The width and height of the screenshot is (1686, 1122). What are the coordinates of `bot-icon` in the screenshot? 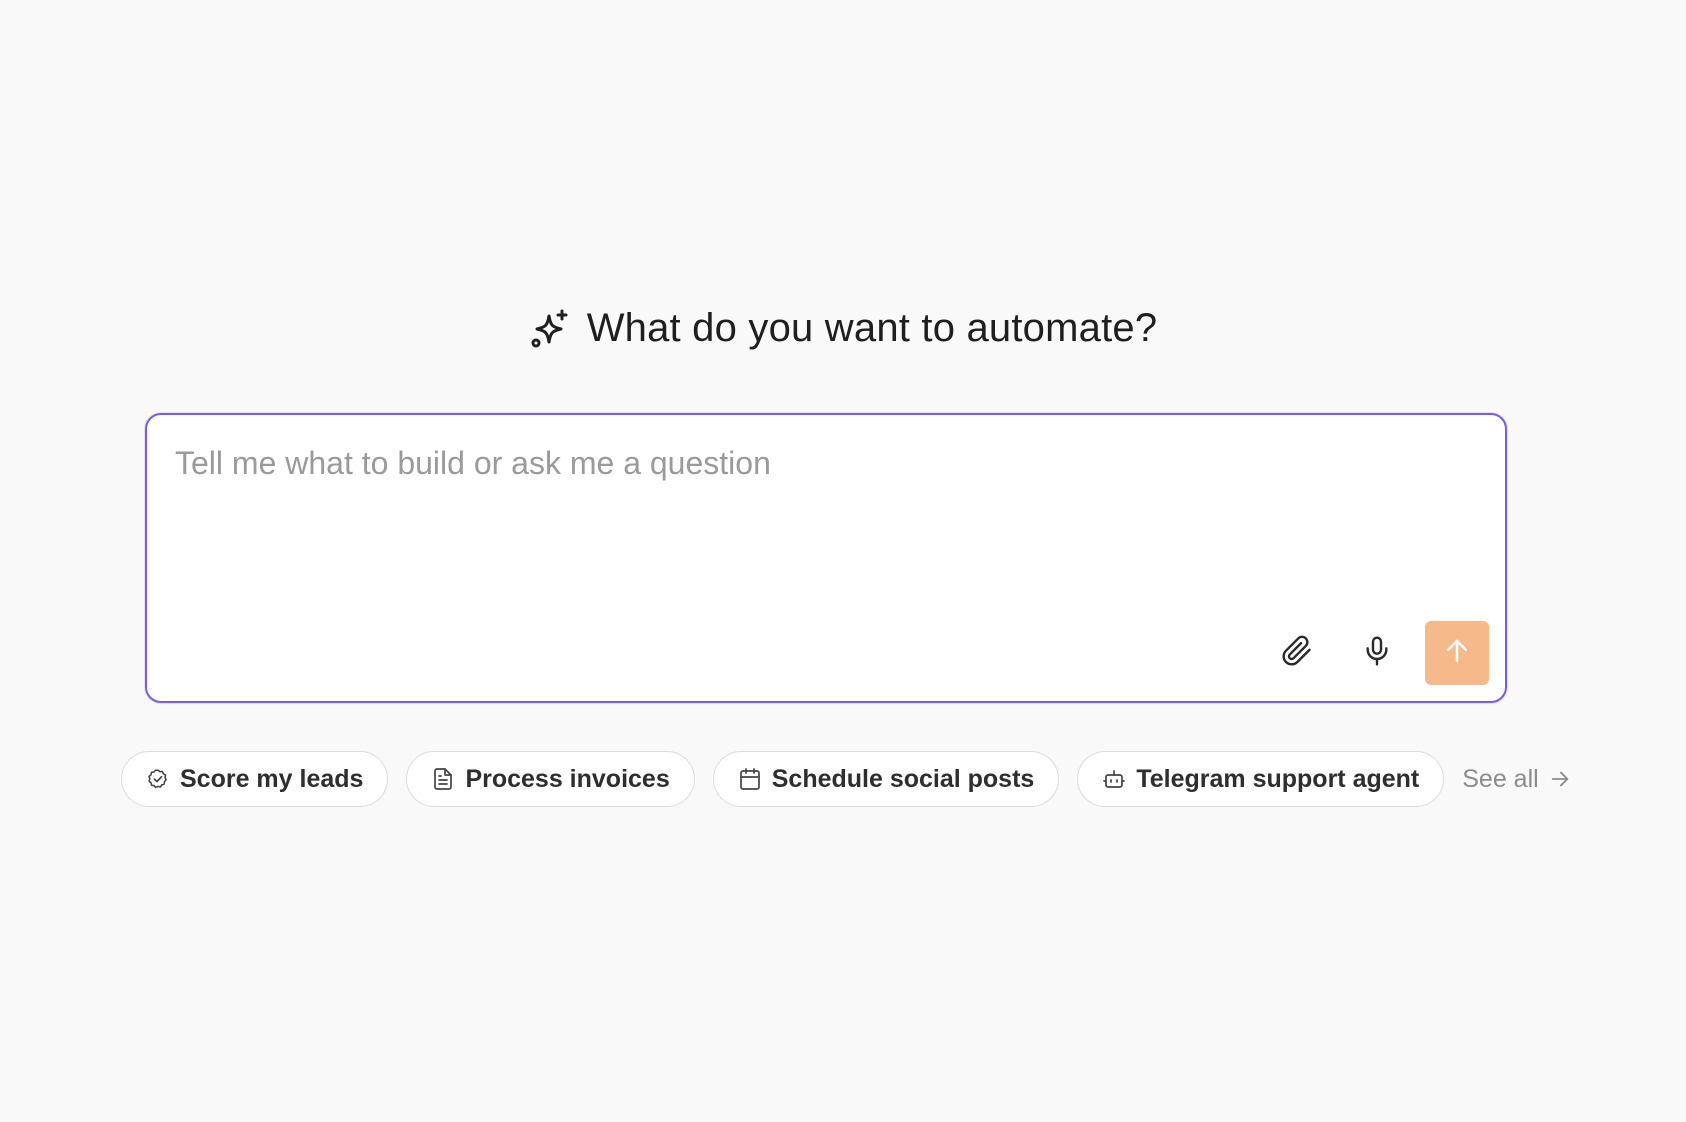 It's located at (1114, 779).